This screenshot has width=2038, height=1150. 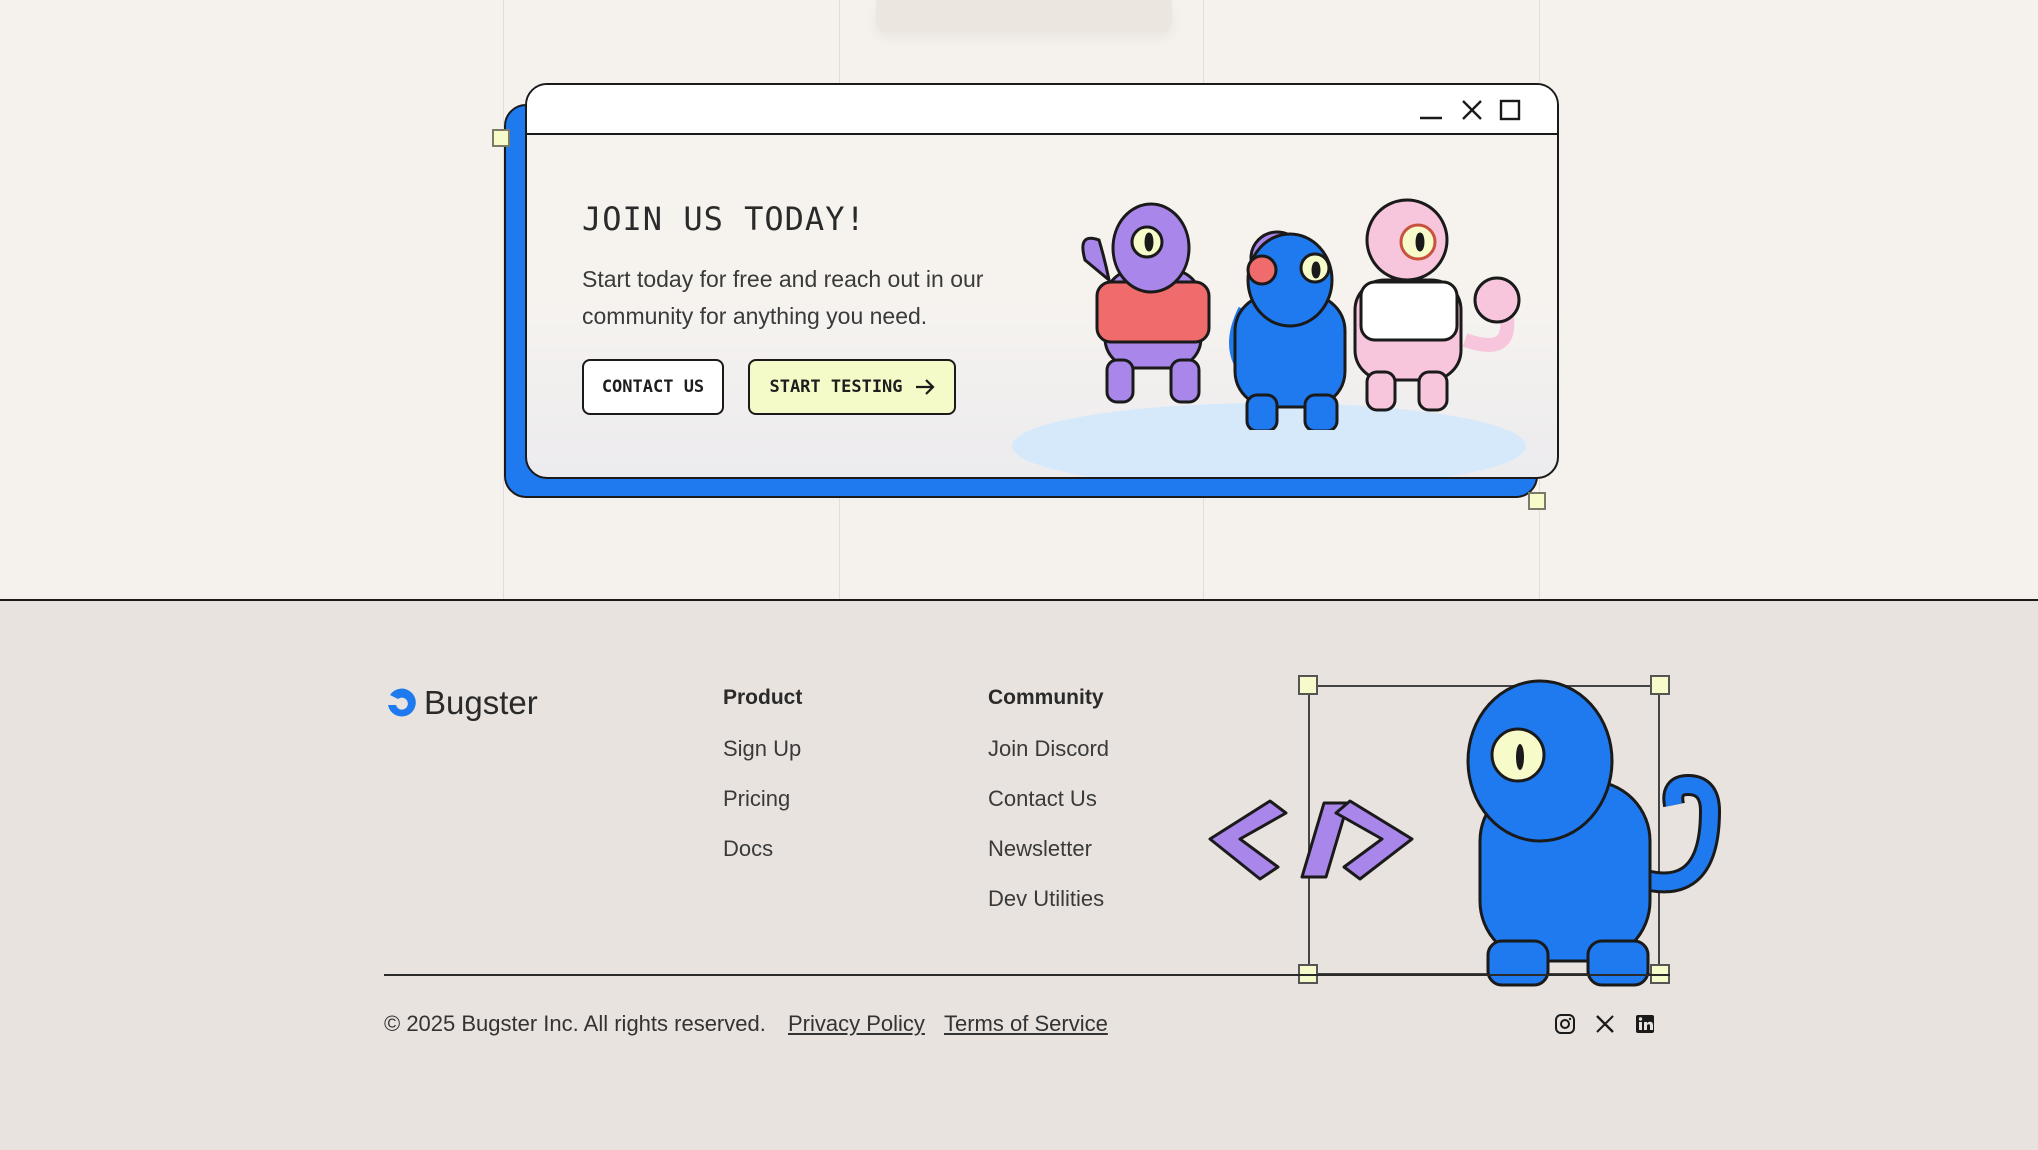 What do you see at coordinates (1048, 899) in the screenshot?
I see `footer-link-dev-utilities: Dev Utilities` at bounding box center [1048, 899].